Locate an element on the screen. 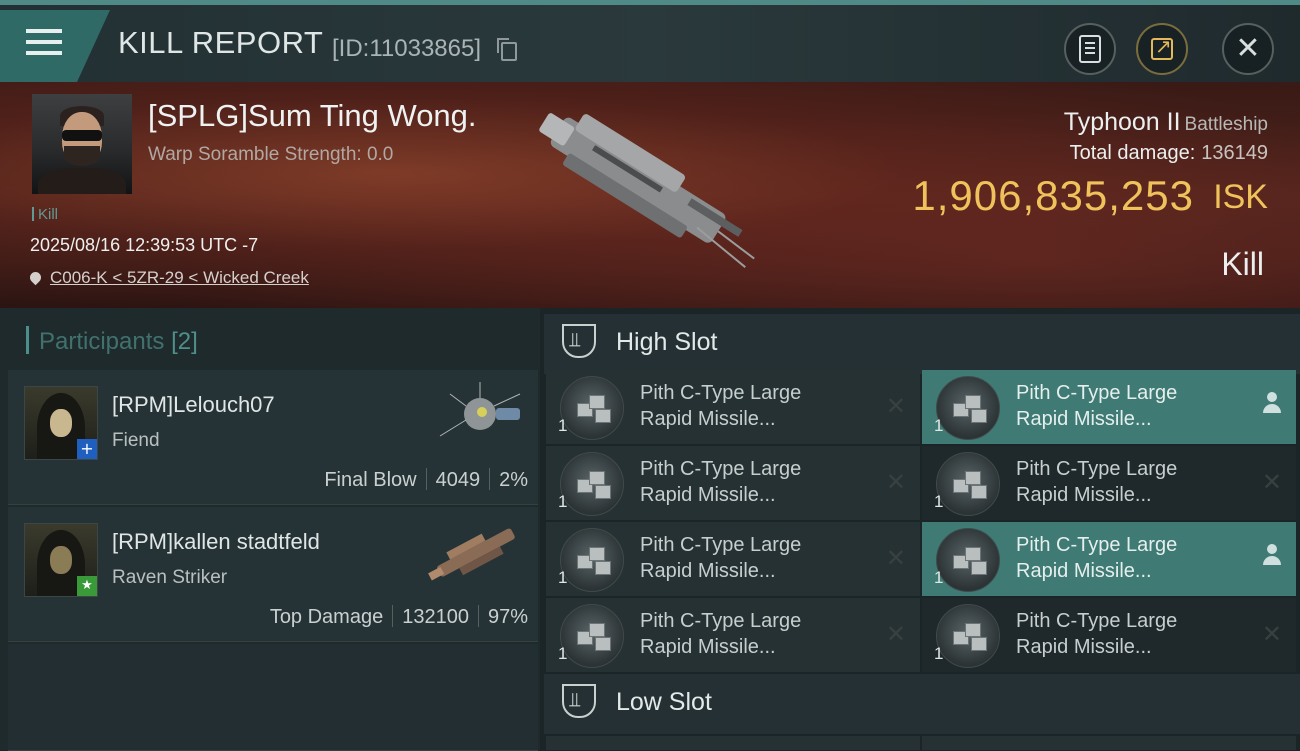 Image resolution: width=1300 pixels, height=751 pixels. low-slot-icon is located at coordinates (579, 701).